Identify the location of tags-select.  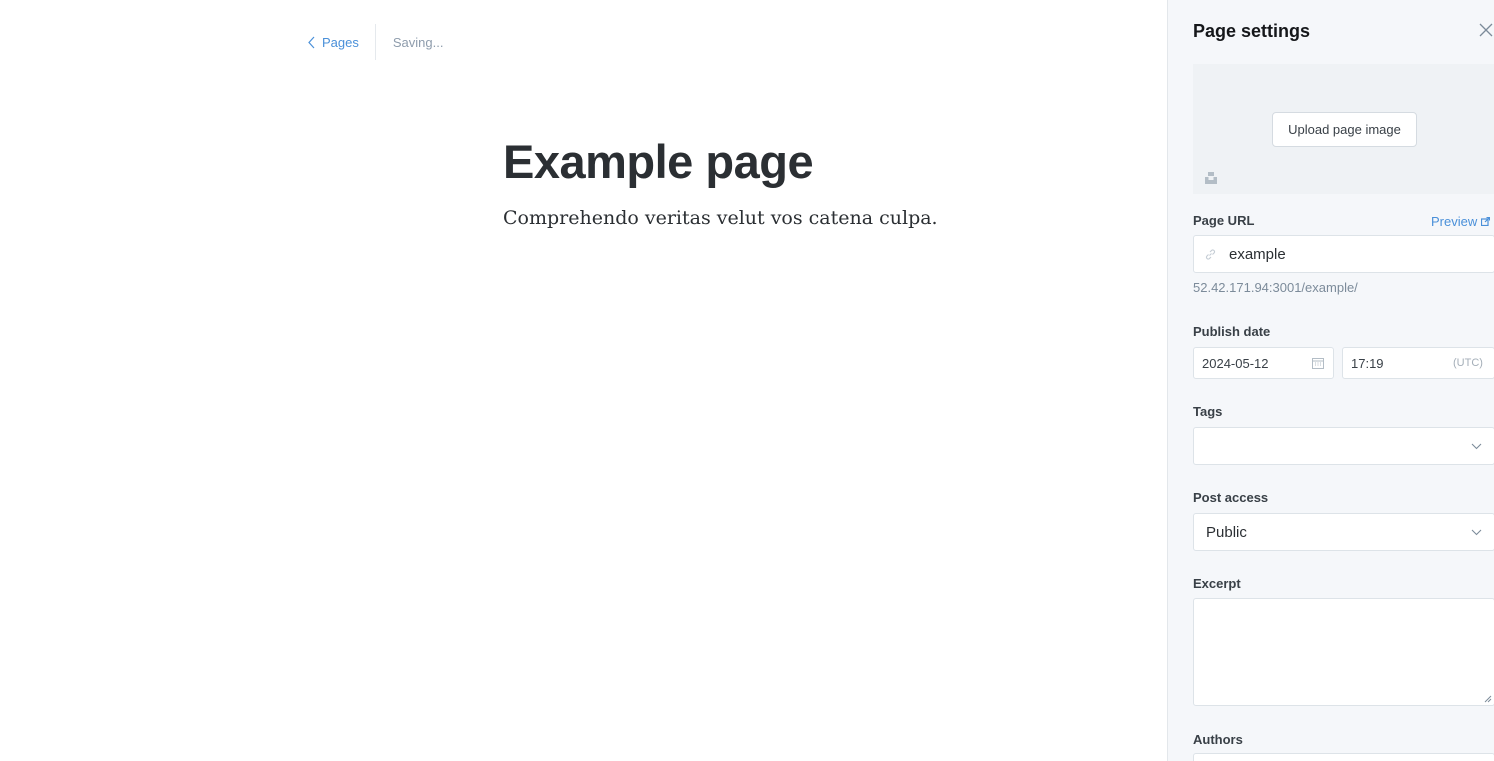
(1343, 446).